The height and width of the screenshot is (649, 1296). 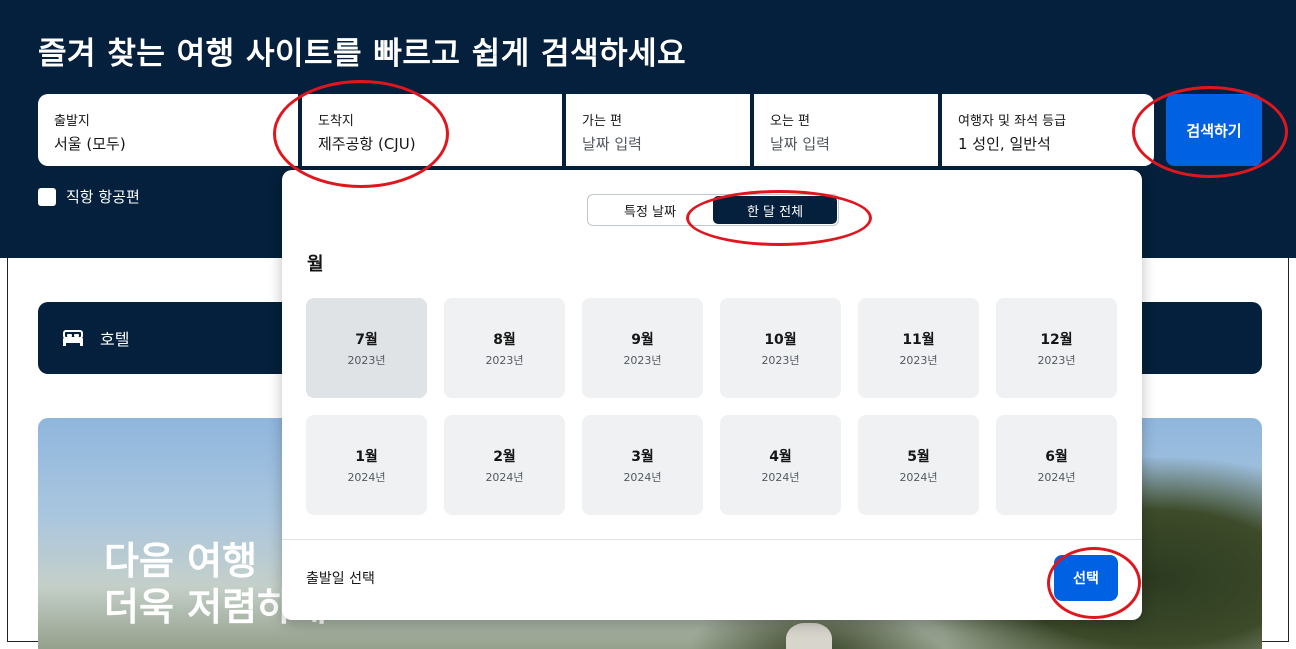 I want to click on return-date-value: 날짜 입력, so click(x=800, y=144).